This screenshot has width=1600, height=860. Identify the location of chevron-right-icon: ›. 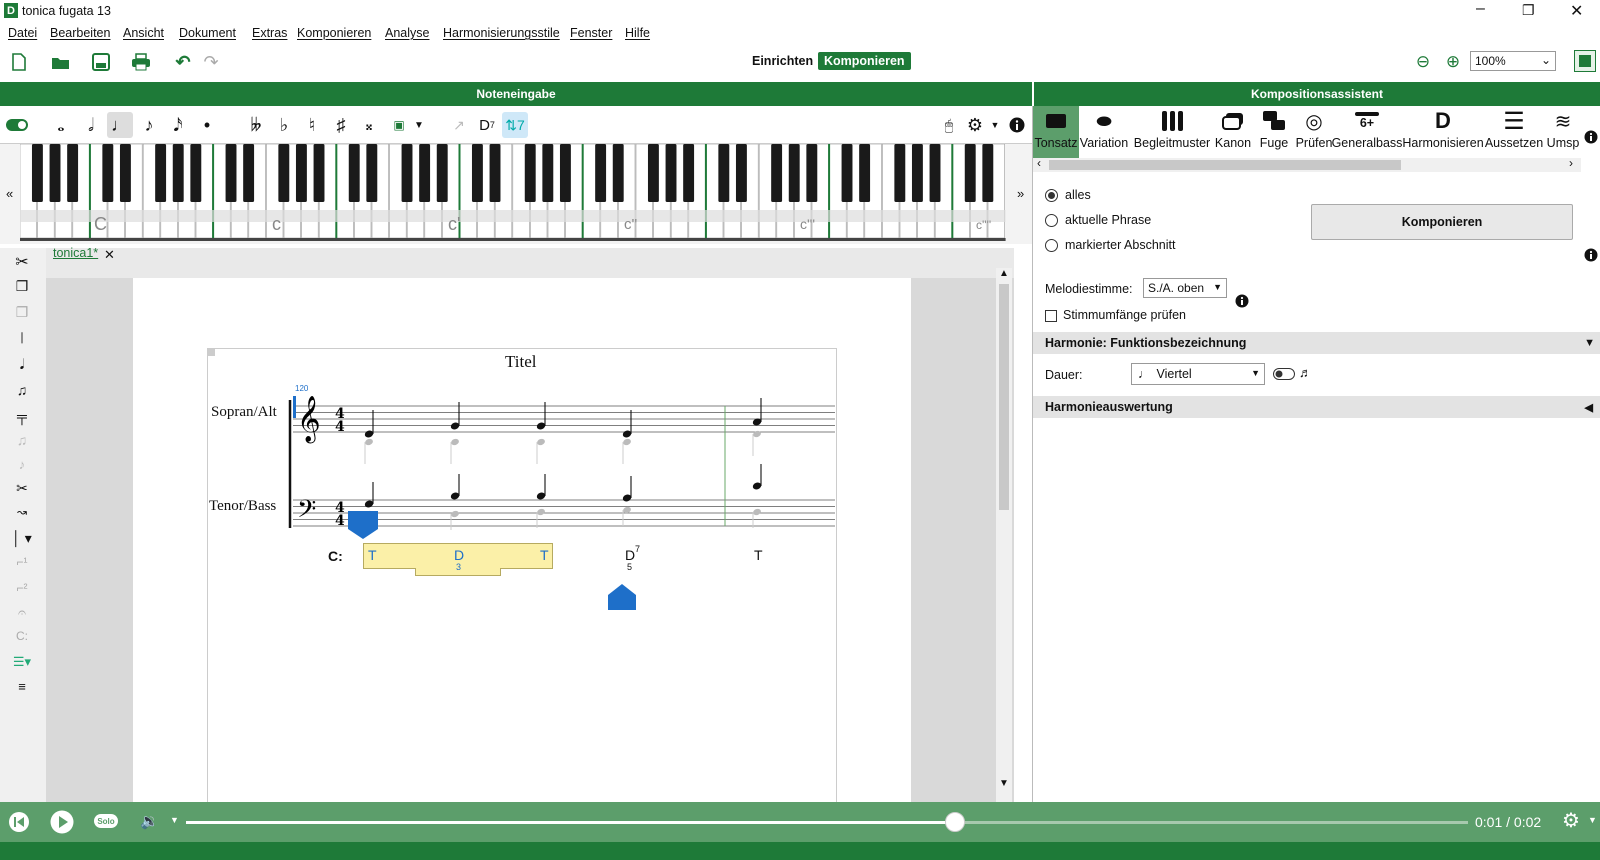
(1571, 163).